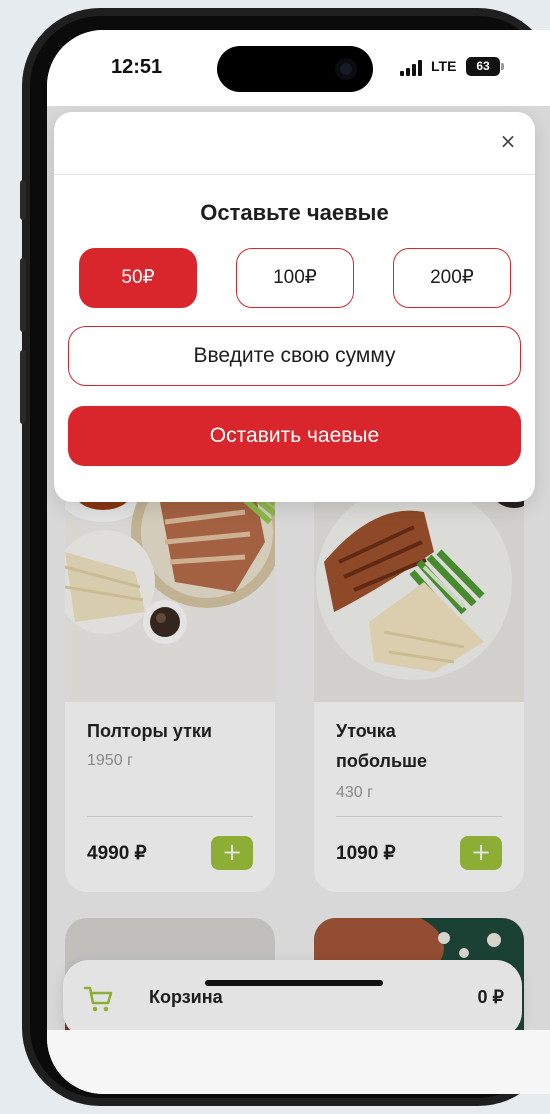 The height and width of the screenshot is (1114, 550). I want to click on side-button, so click(23, 200).